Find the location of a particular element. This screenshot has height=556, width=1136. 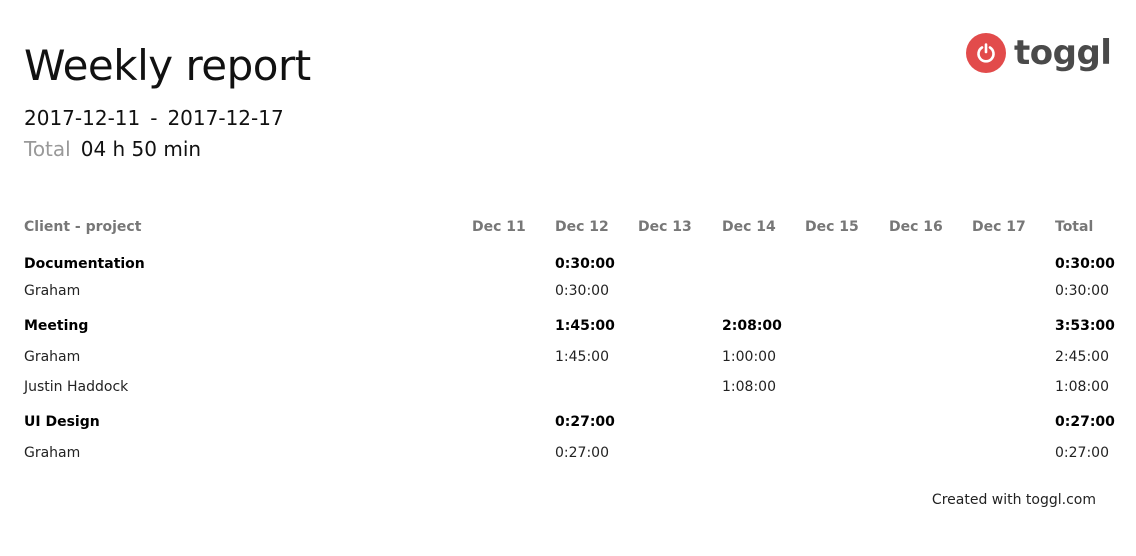

total-label: Total is located at coordinates (47, 149).